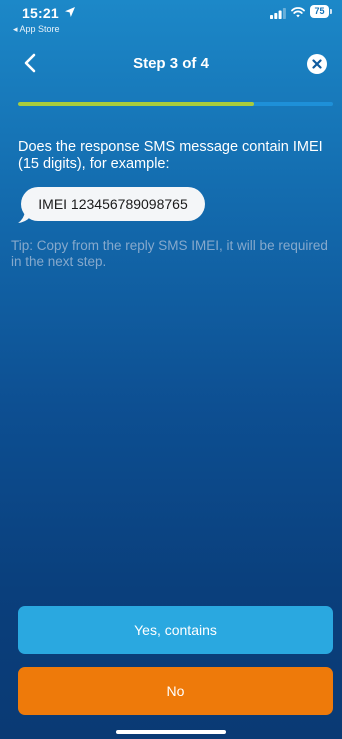 This screenshot has height=739, width=342. What do you see at coordinates (298, 12) in the screenshot?
I see `wifi-icon` at bounding box center [298, 12].